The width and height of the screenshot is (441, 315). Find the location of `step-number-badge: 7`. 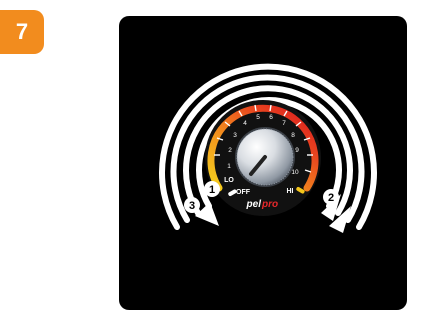

step-number-badge: 7 is located at coordinates (22, 32).